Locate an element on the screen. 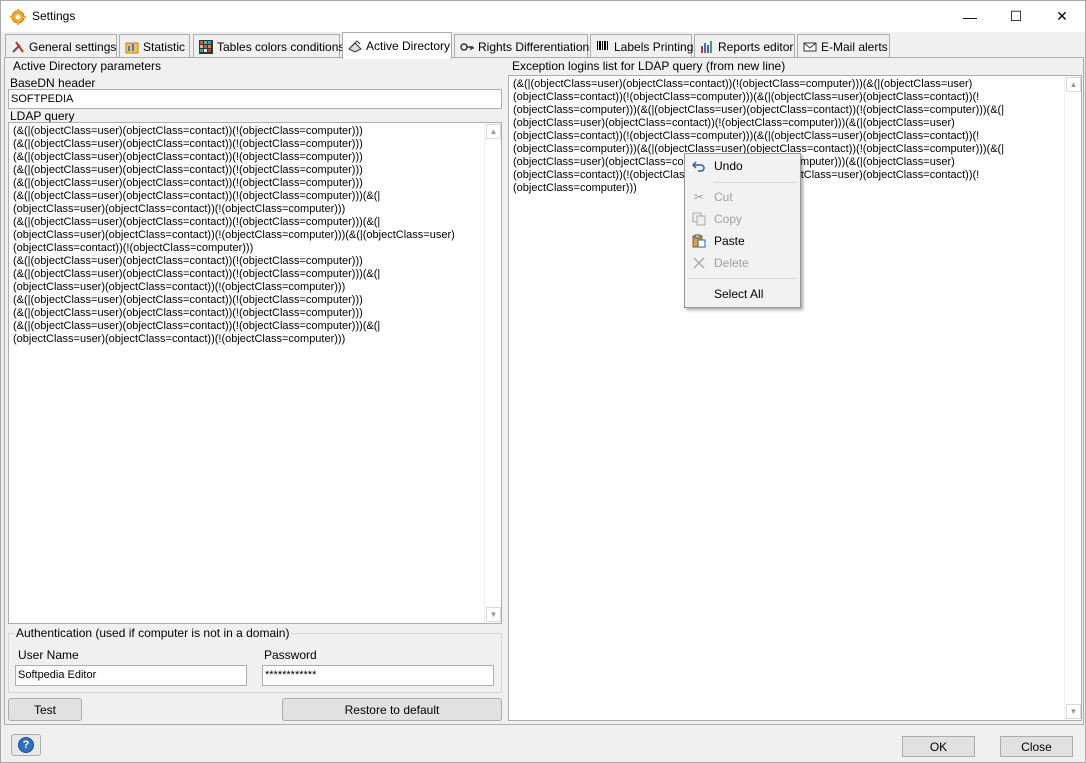  tab-email-alerts: E-Mail alerts is located at coordinates (843, 46).